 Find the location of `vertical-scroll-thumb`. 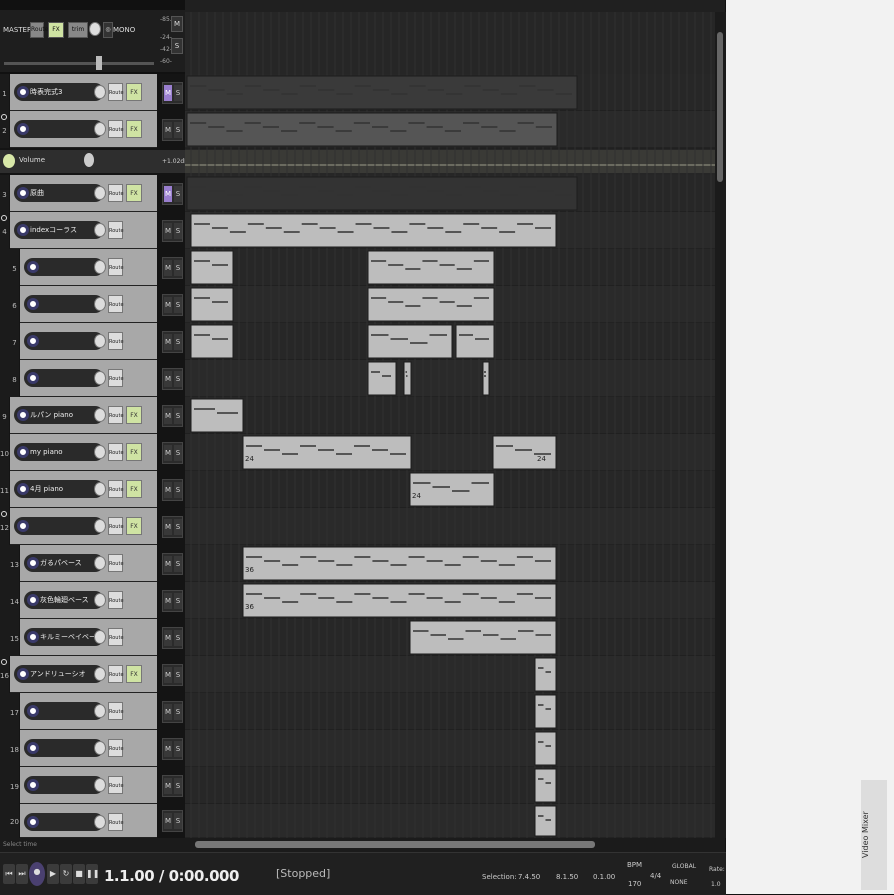

vertical-scroll-thumb is located at coordinates (720, 107).